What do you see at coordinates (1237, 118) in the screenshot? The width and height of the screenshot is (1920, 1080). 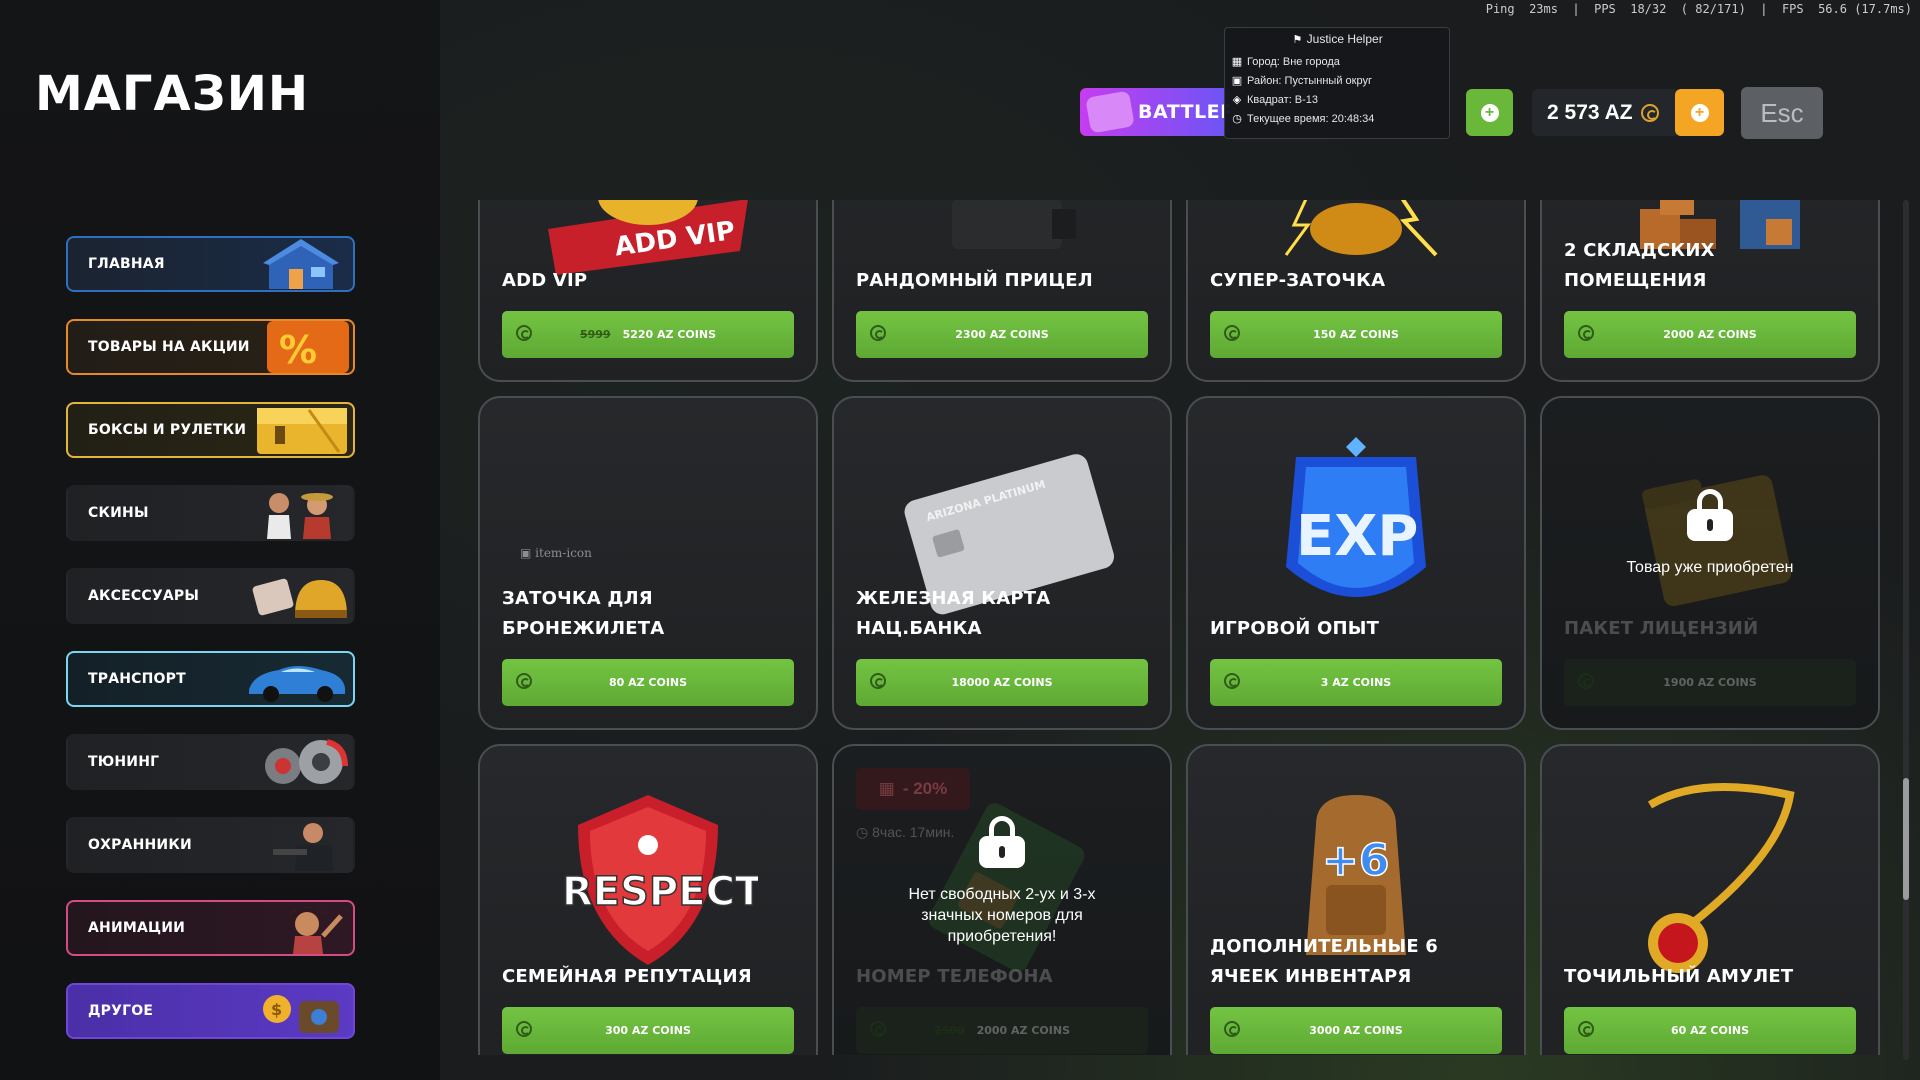 I see `clock-icon: ◷` at bounding box center [1237, 118].